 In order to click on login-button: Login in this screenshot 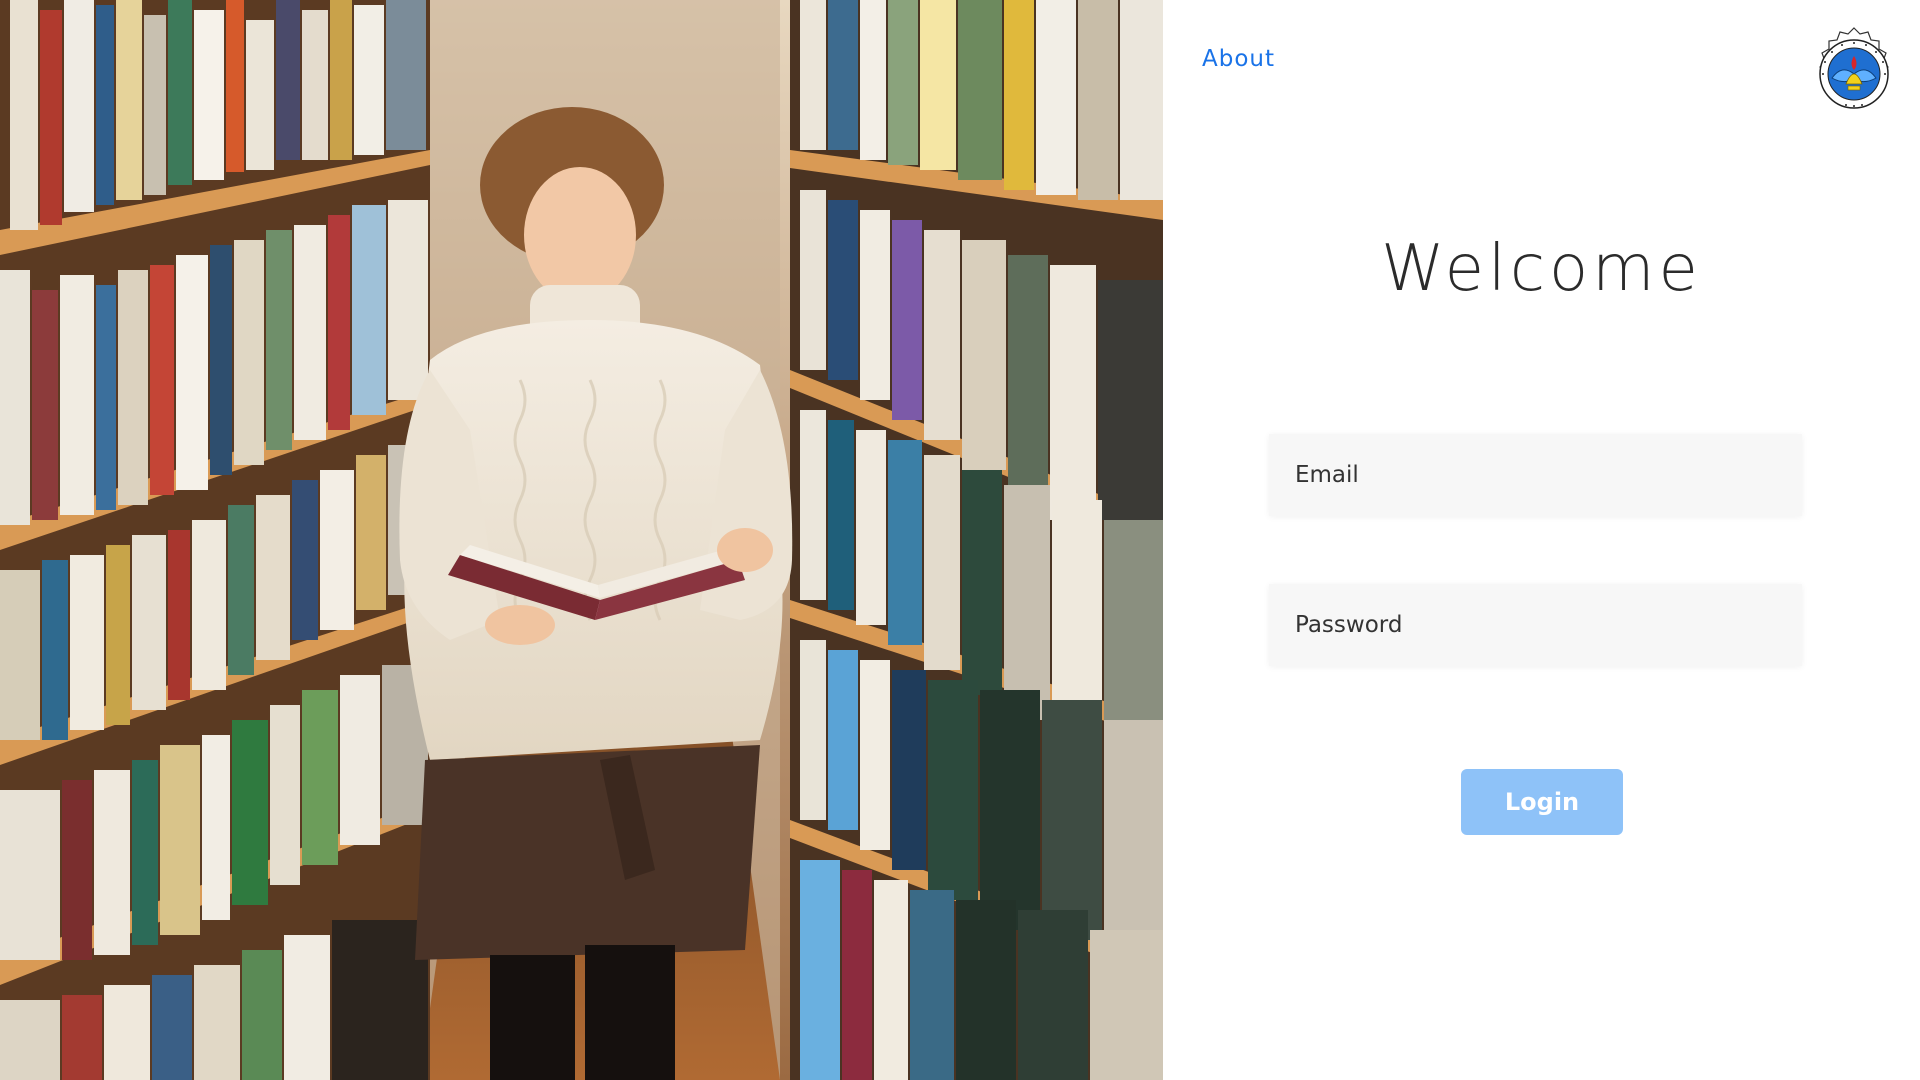, I will do `click(1542, 802)`.